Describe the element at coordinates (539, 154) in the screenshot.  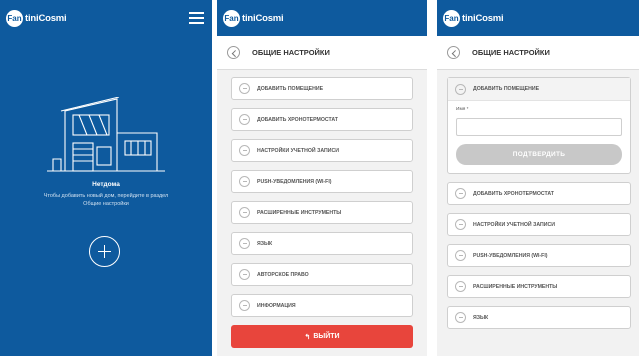
I see `confirm-button: ПОДТВЕРДИТЬ` at that location.